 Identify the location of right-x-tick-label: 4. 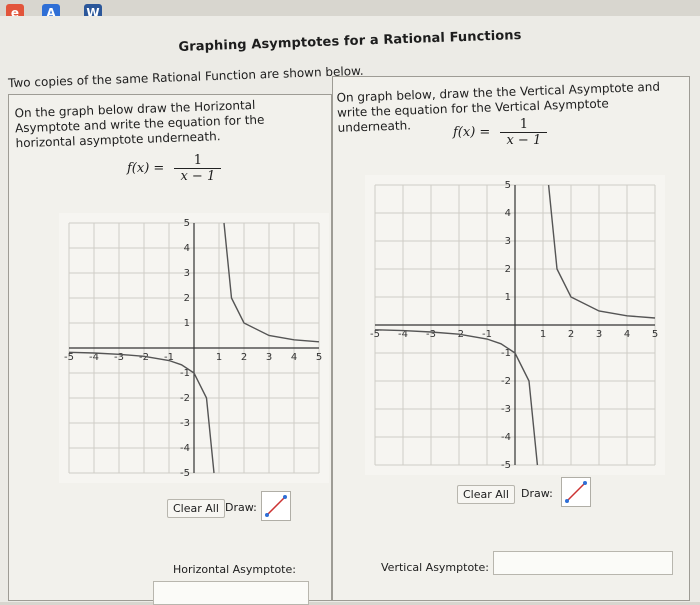
(627, 334).